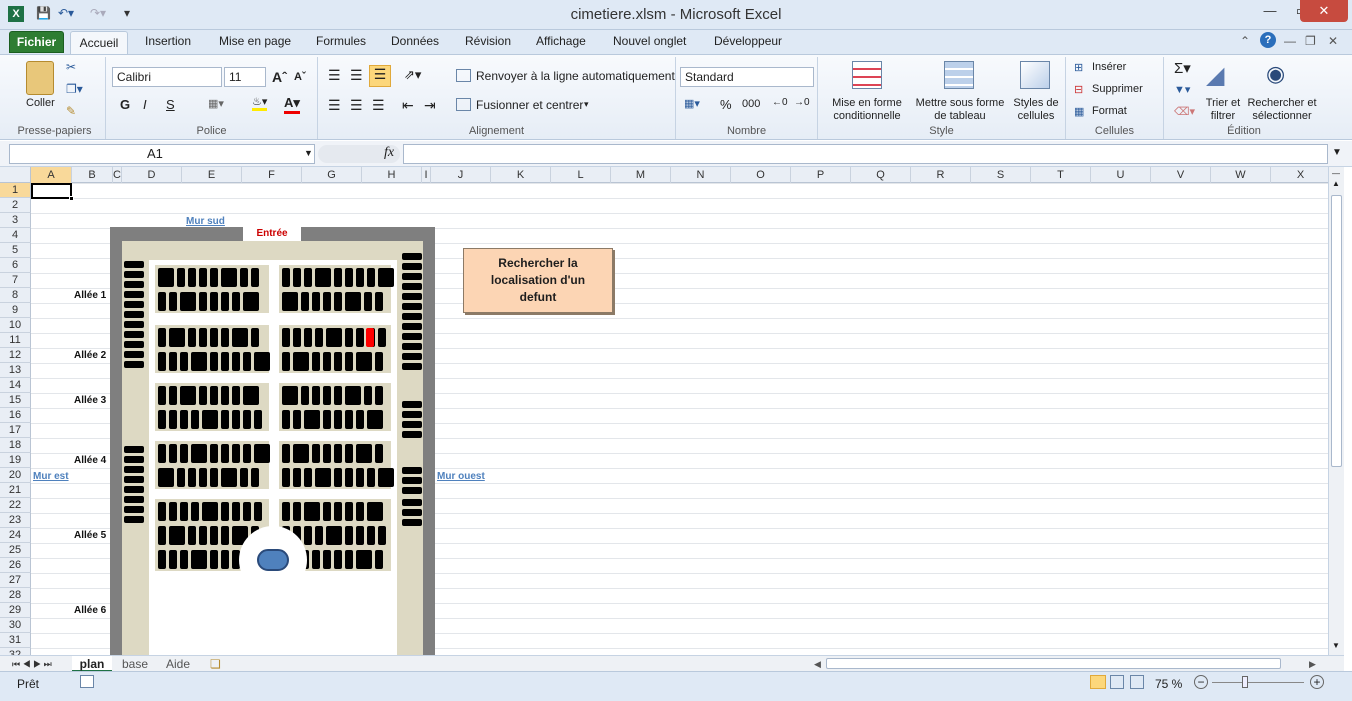  What do you see at coordinates (463, 104) in the screenshot?
I see `merge-icon` at bounding box center [463, 104].